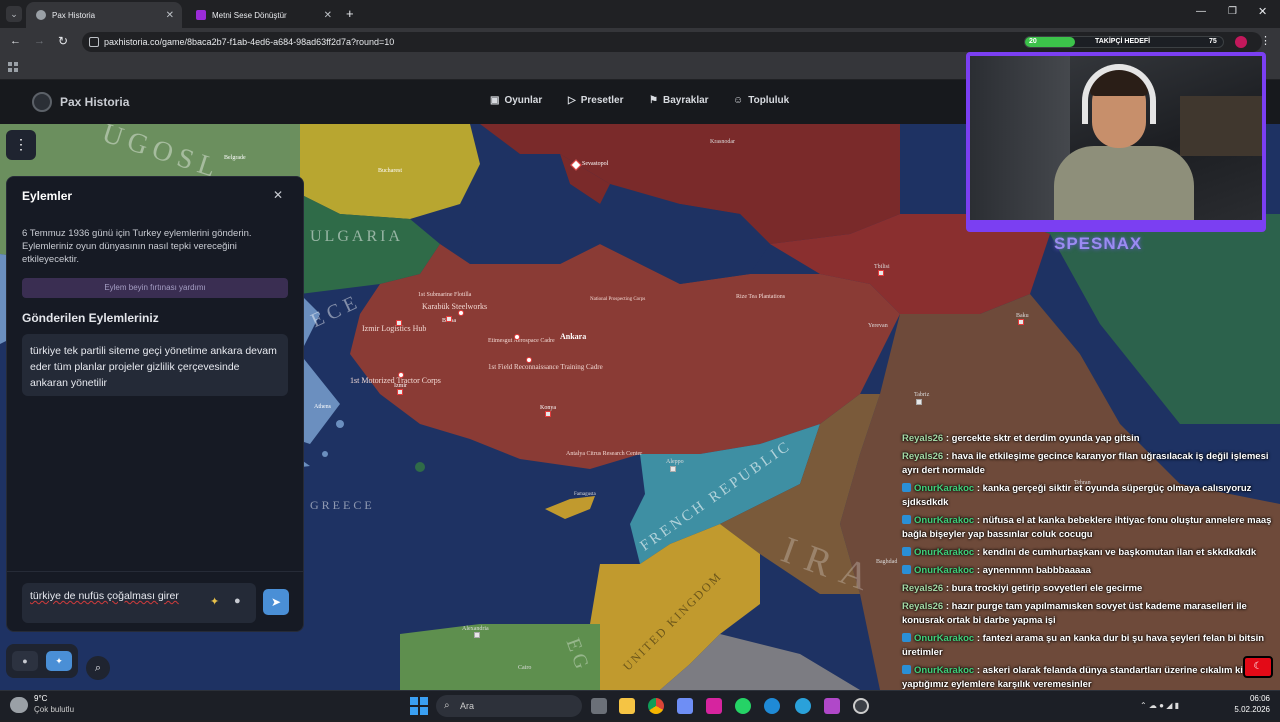  I want to click on minimize-icon: —, so click(1201, 11).